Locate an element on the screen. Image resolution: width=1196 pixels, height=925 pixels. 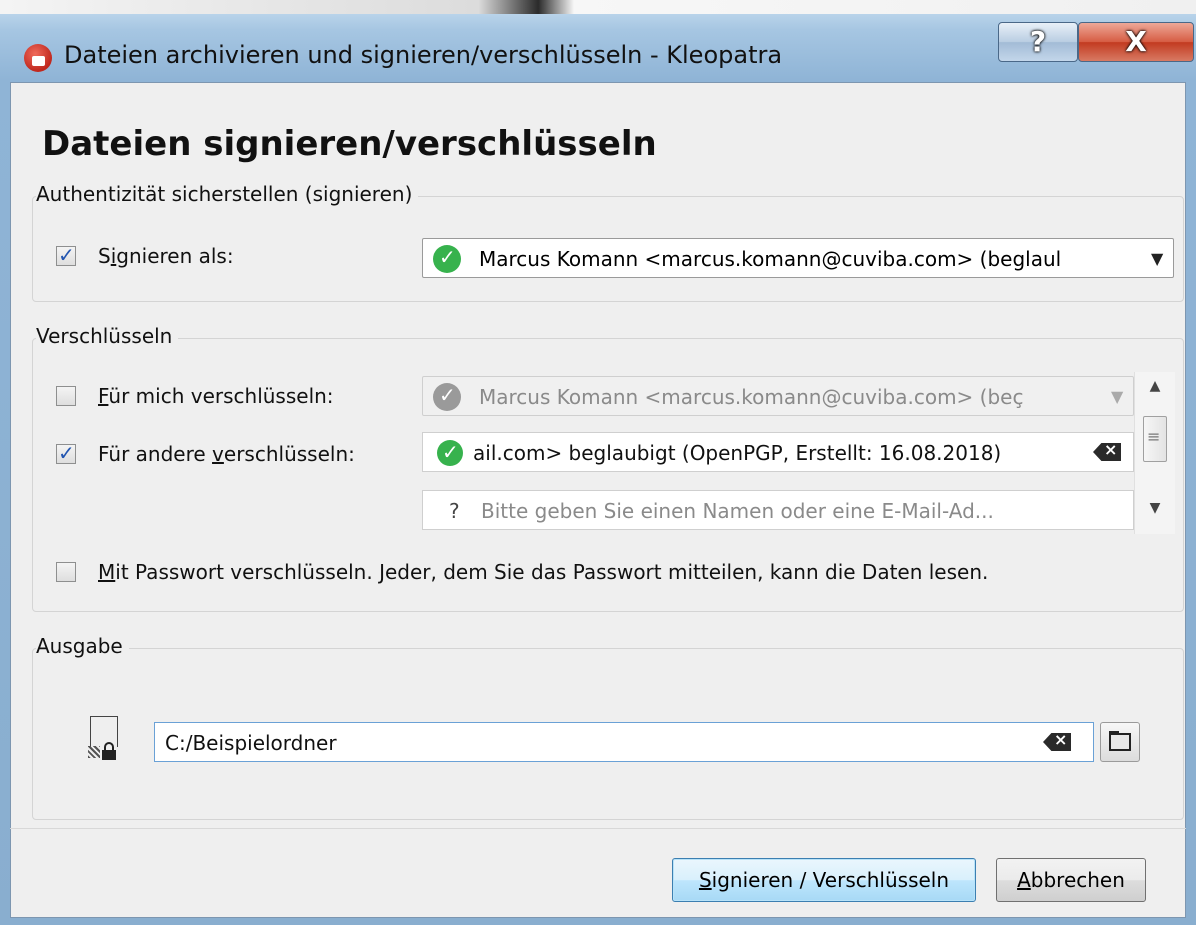
help-button: ? is located at coordinates (1038, 42).